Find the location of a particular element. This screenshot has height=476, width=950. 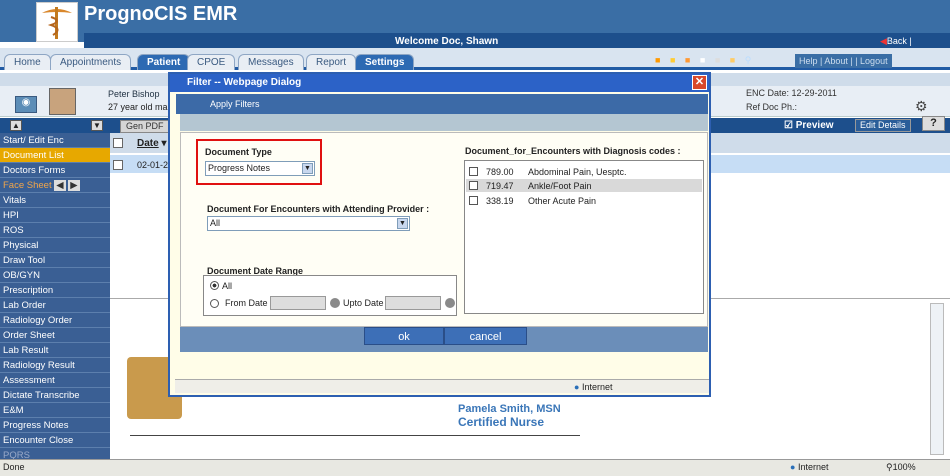

cancel-button: cancel is located at coordinates (485, 336).